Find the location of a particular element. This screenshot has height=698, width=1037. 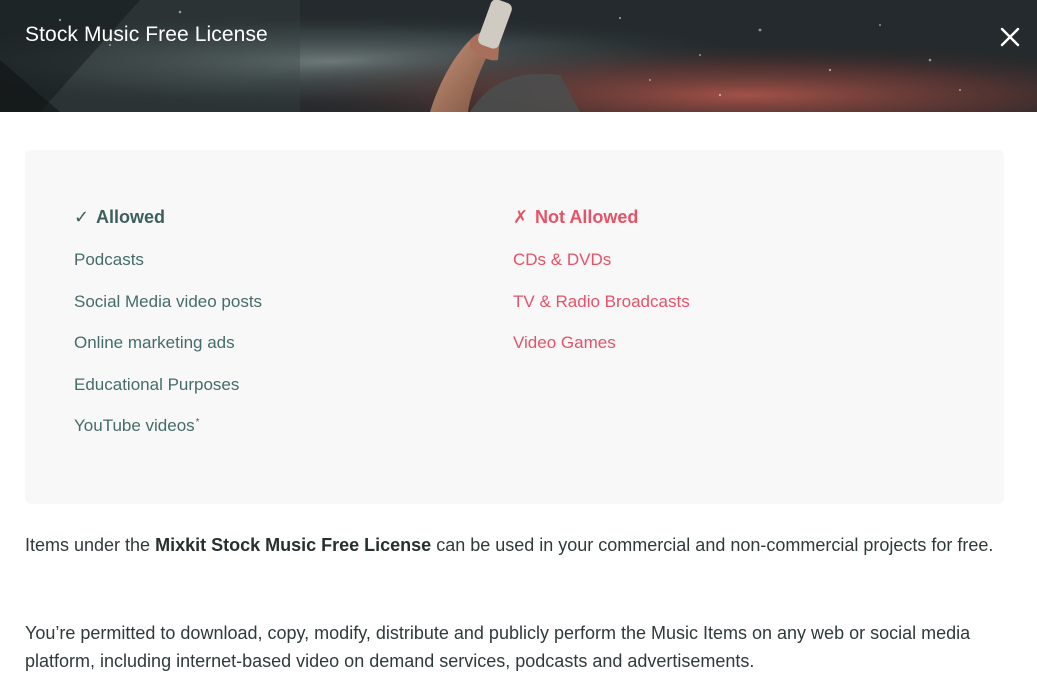

footnote-asterisk: * is located at coordinates (197, 422).